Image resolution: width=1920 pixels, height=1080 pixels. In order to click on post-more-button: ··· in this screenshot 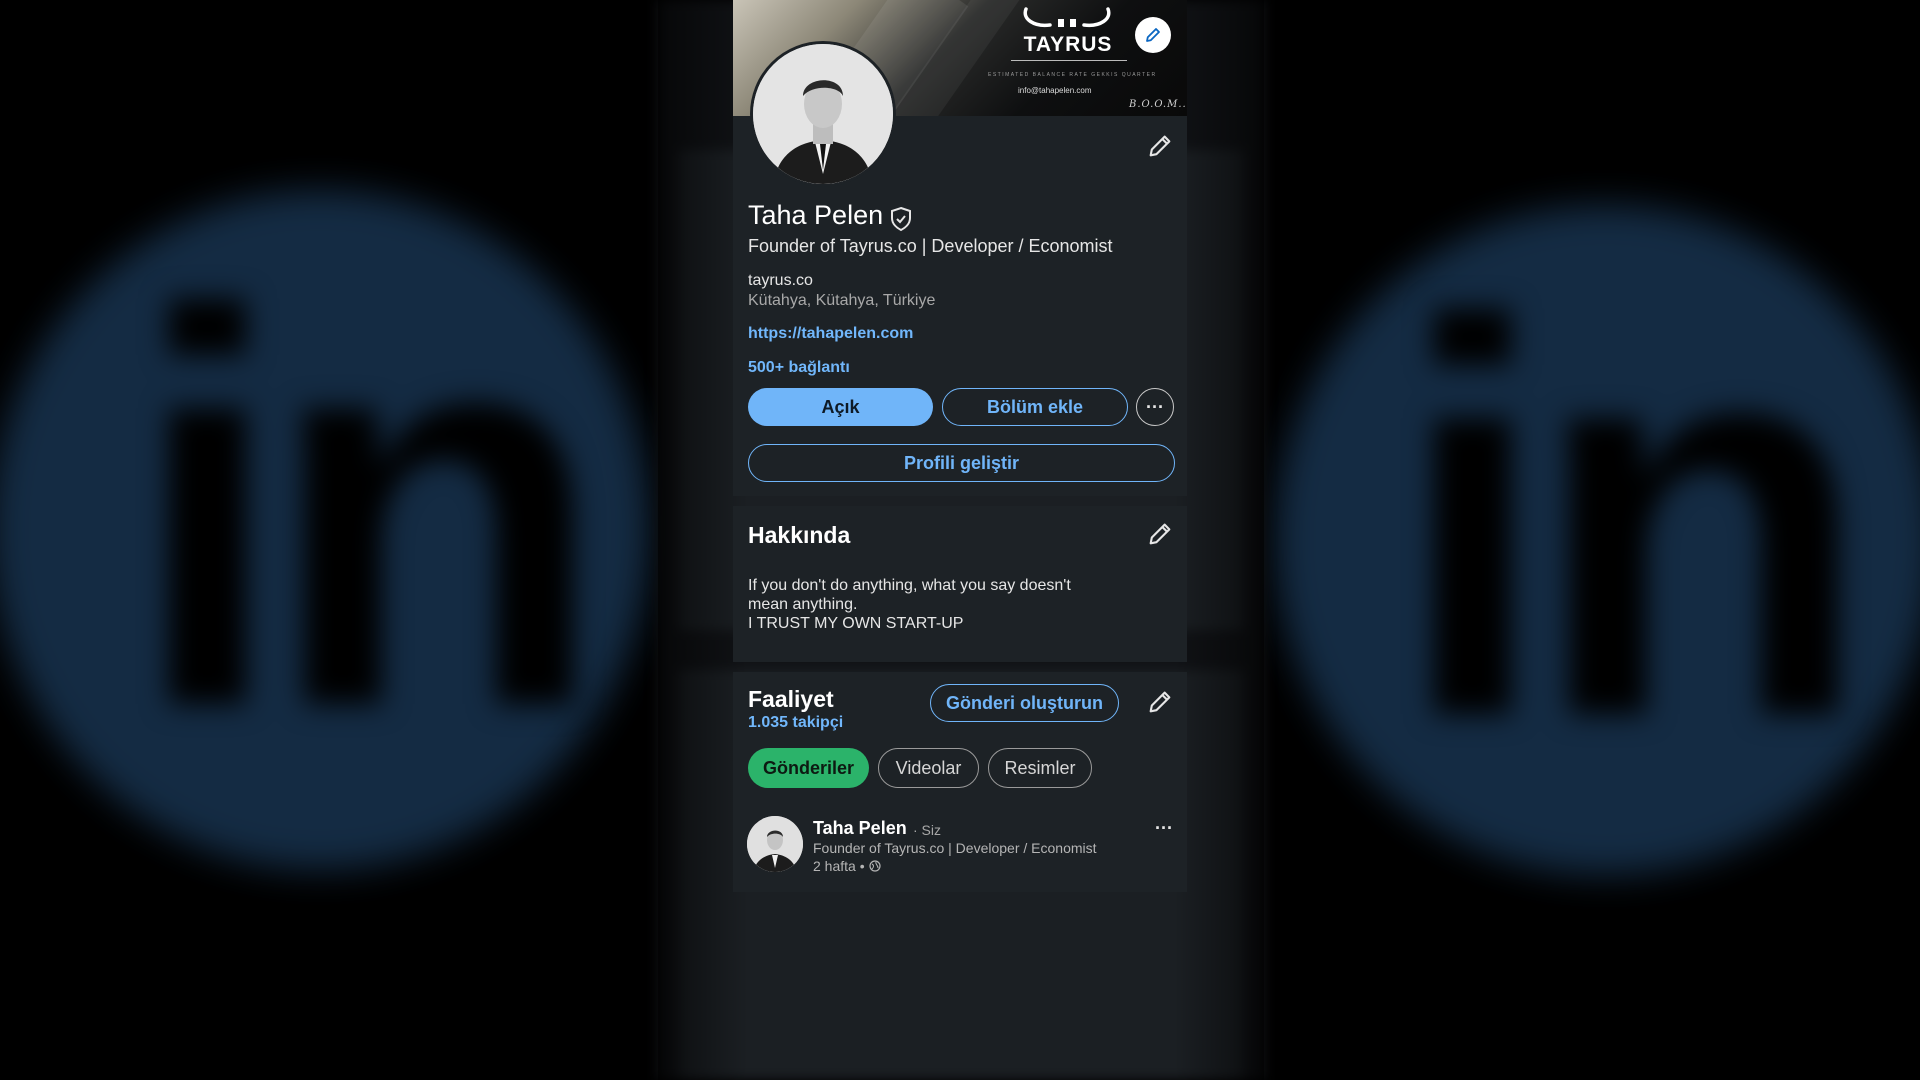, I will do `click(1164, 828)`.